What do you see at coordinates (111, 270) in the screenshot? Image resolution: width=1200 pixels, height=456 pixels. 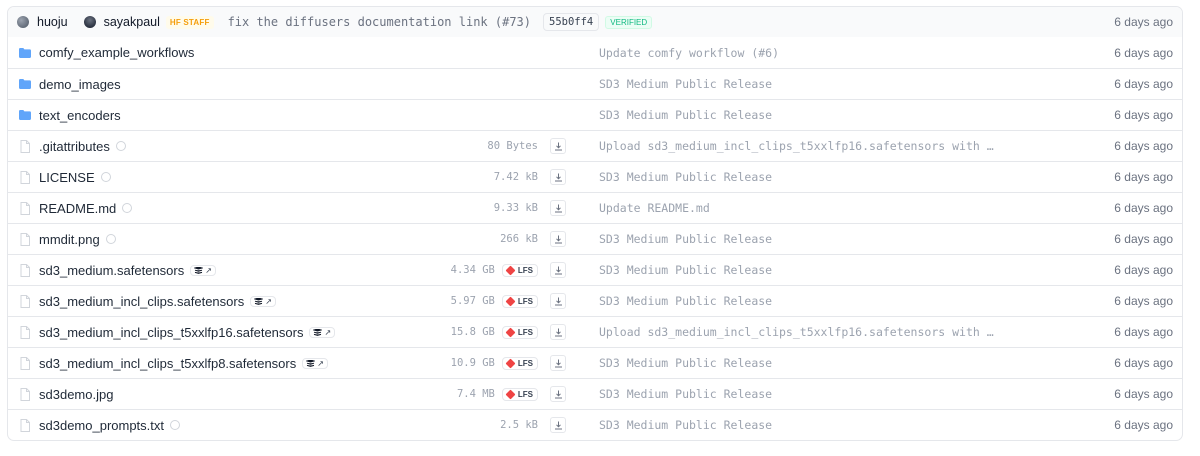 I see `file-name-link: sd3_medium.safetensors` at bounding box center [111, 270].